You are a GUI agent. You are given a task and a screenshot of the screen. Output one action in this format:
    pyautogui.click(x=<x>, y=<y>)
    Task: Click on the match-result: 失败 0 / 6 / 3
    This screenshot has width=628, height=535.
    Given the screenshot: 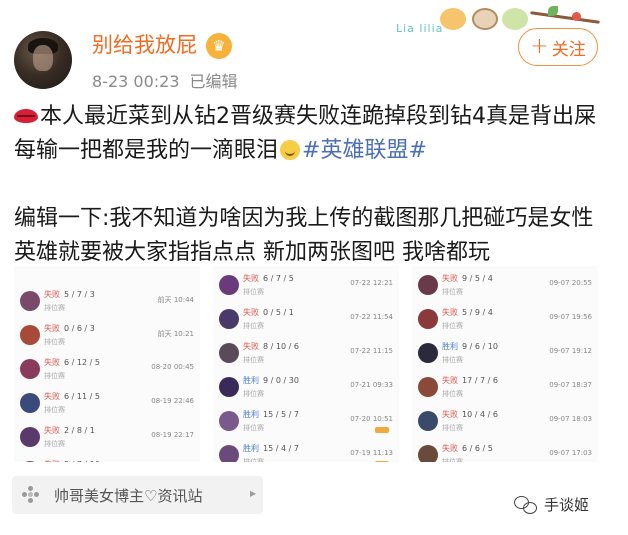 What is the action you would take?
    pyautogui.click(x=69, y=328)
    